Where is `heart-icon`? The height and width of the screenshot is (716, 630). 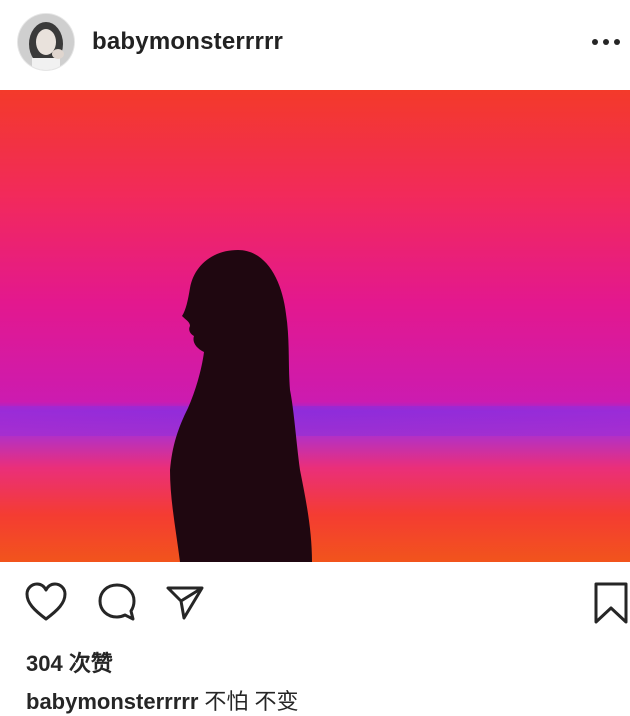
heart-icon is located at coordinates (46, 601).